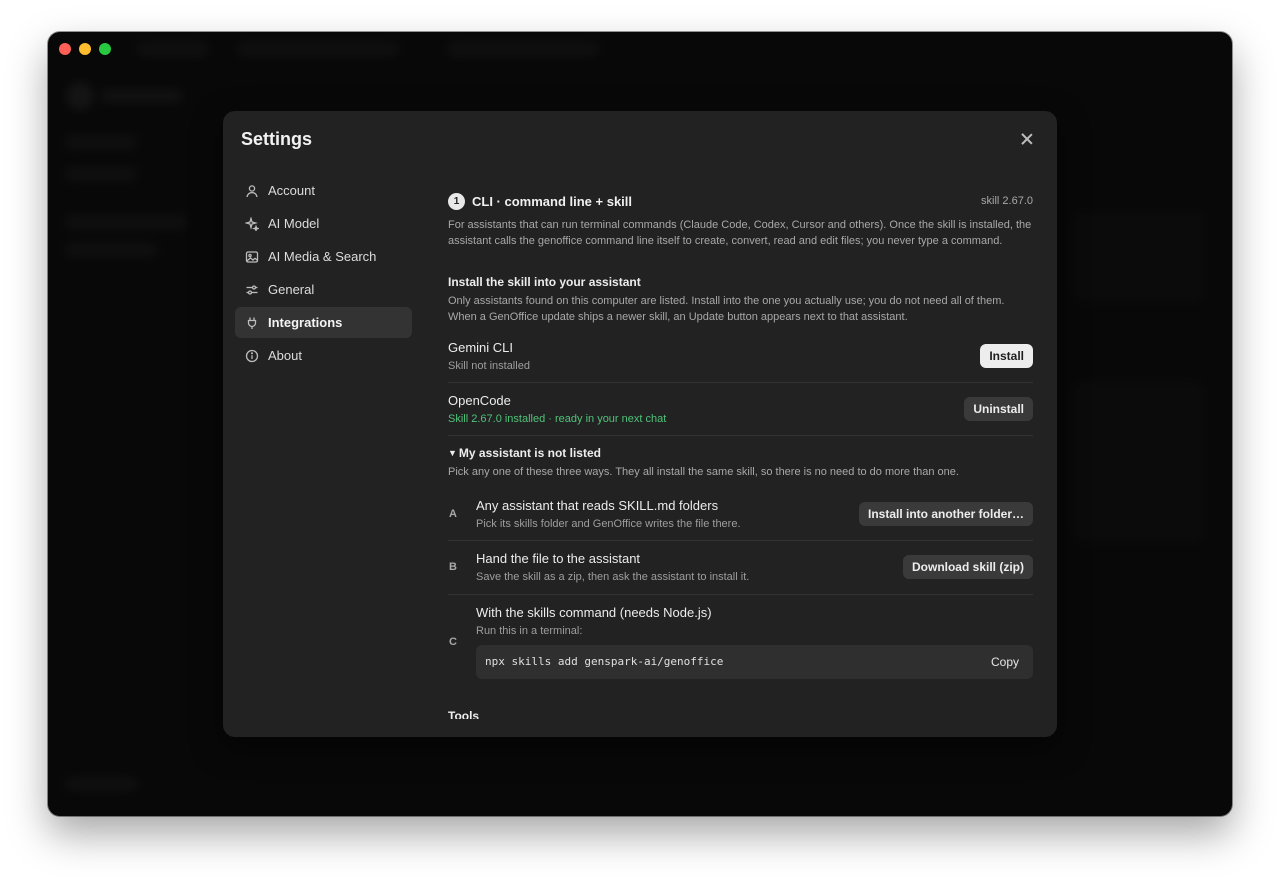  I want to click on minimize-window-button, so click(85, 49).